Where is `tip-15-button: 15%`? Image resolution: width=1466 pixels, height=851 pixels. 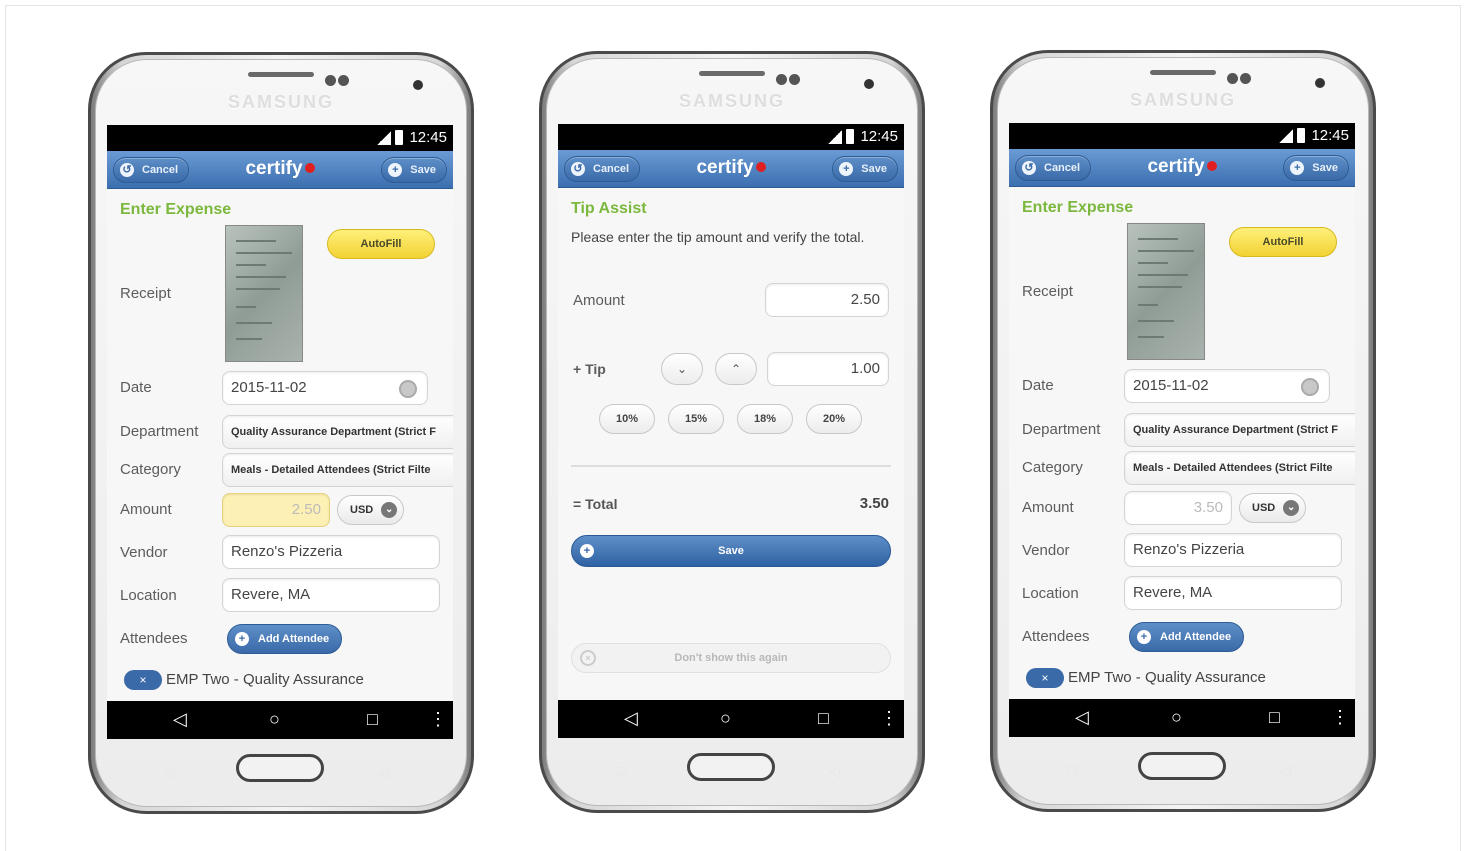 tip-15-button: 15% is located at coordinates (696, 419).